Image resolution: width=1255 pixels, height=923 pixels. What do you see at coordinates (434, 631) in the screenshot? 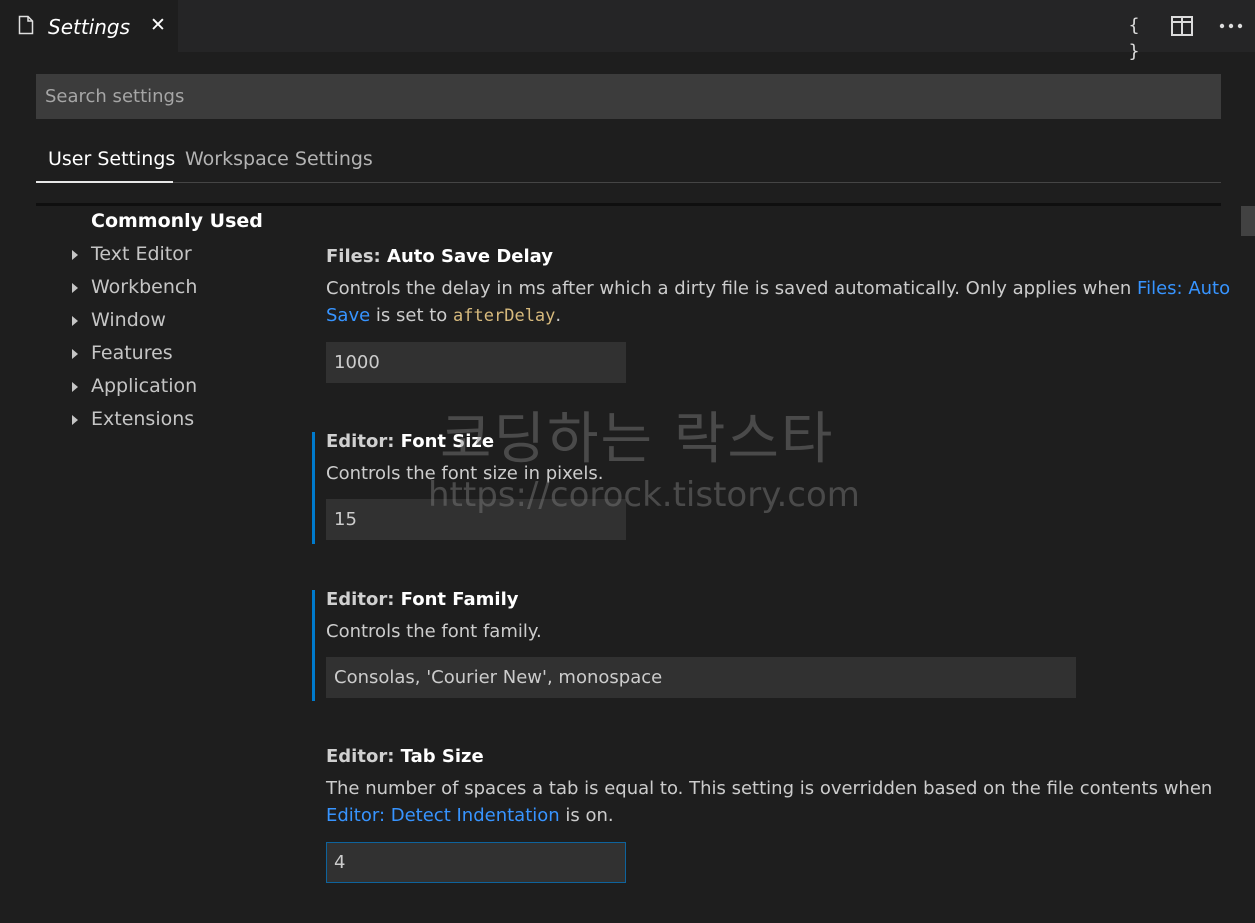
I see `setting-description: Controls the font family.` at bounding box center [434, 631].